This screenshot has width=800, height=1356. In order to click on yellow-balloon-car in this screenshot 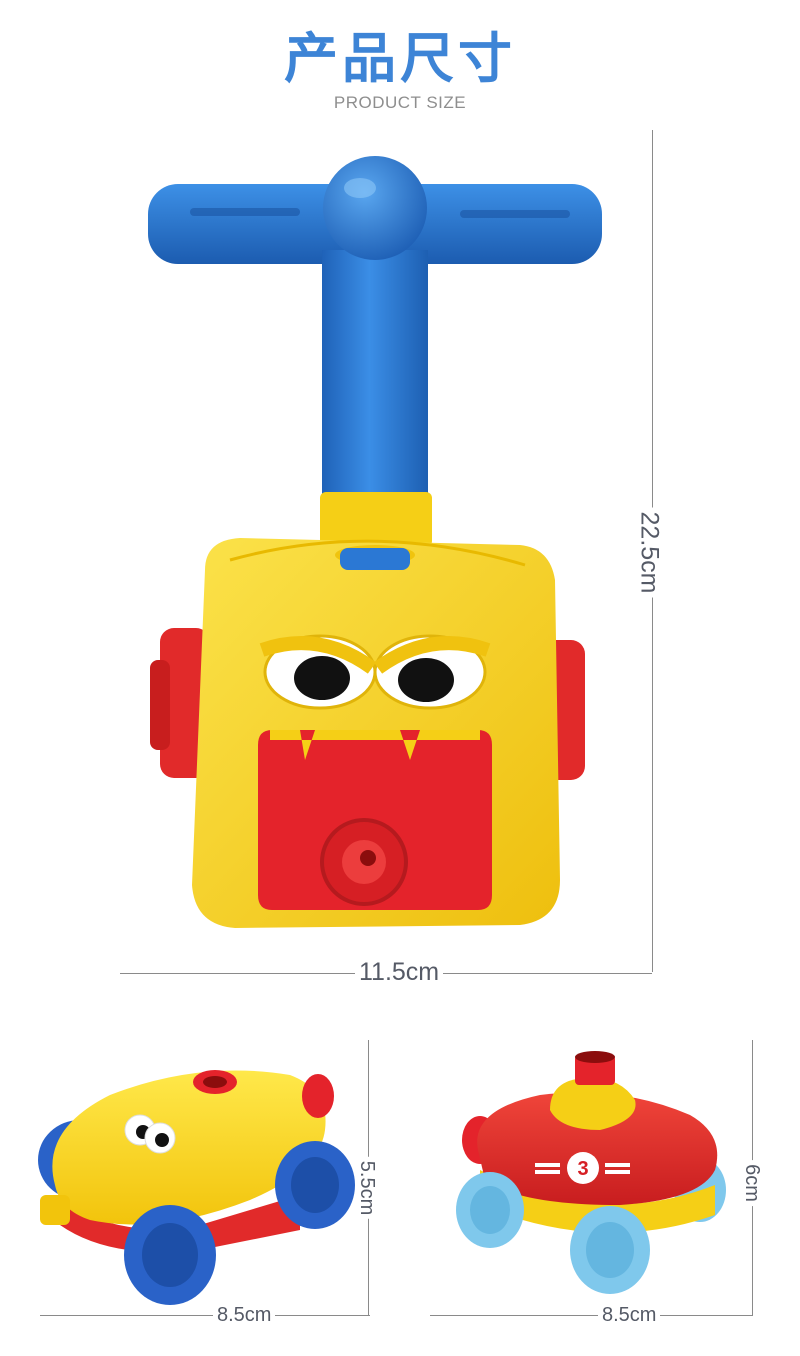, I will do `click(196, 1187)`.